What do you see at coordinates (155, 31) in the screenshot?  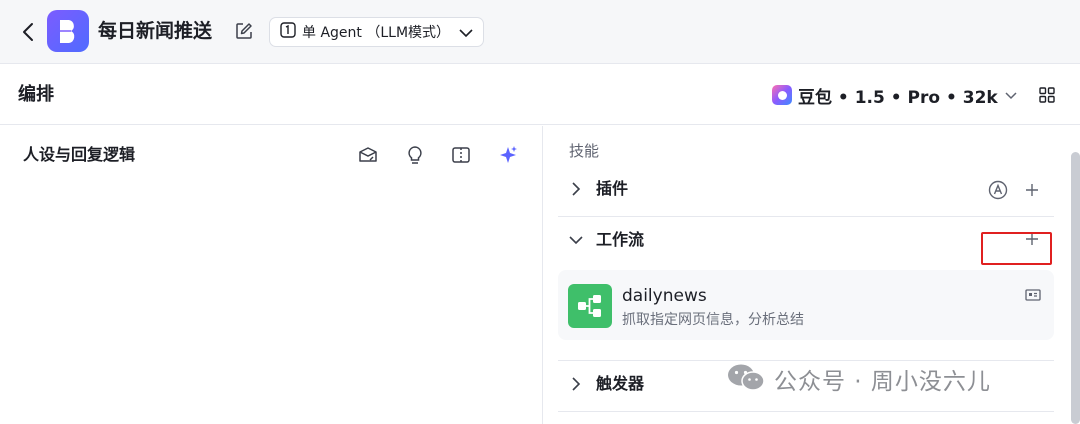 I see `app-title: 每日新闻推送` at bounding box center [155, 31].